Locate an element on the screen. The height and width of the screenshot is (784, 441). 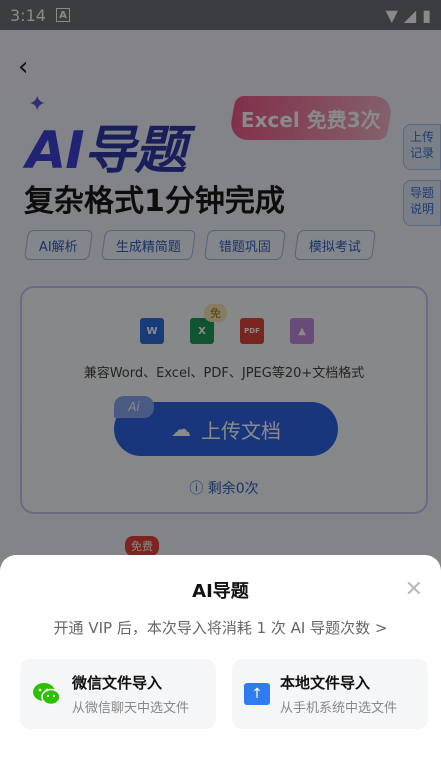
wechat-import-option: 微信文件导入 从微信聊天中选文件 is located at coordinates (118, 694).